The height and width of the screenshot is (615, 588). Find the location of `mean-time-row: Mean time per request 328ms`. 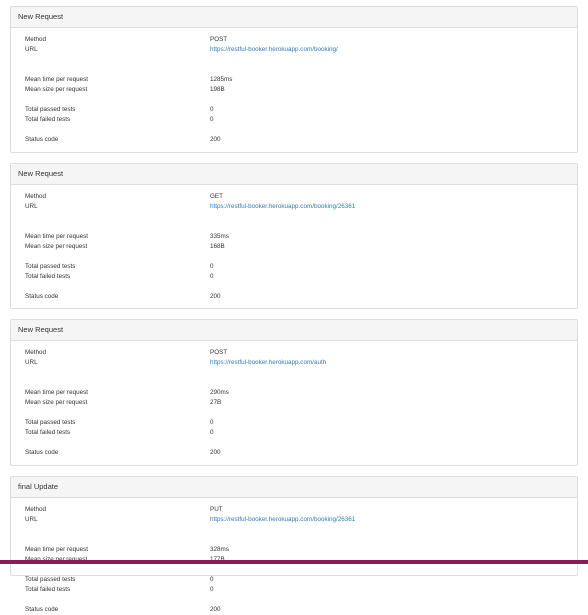

mean-time-row: Mean time per request 328ms is located at coordinates (301, 550).